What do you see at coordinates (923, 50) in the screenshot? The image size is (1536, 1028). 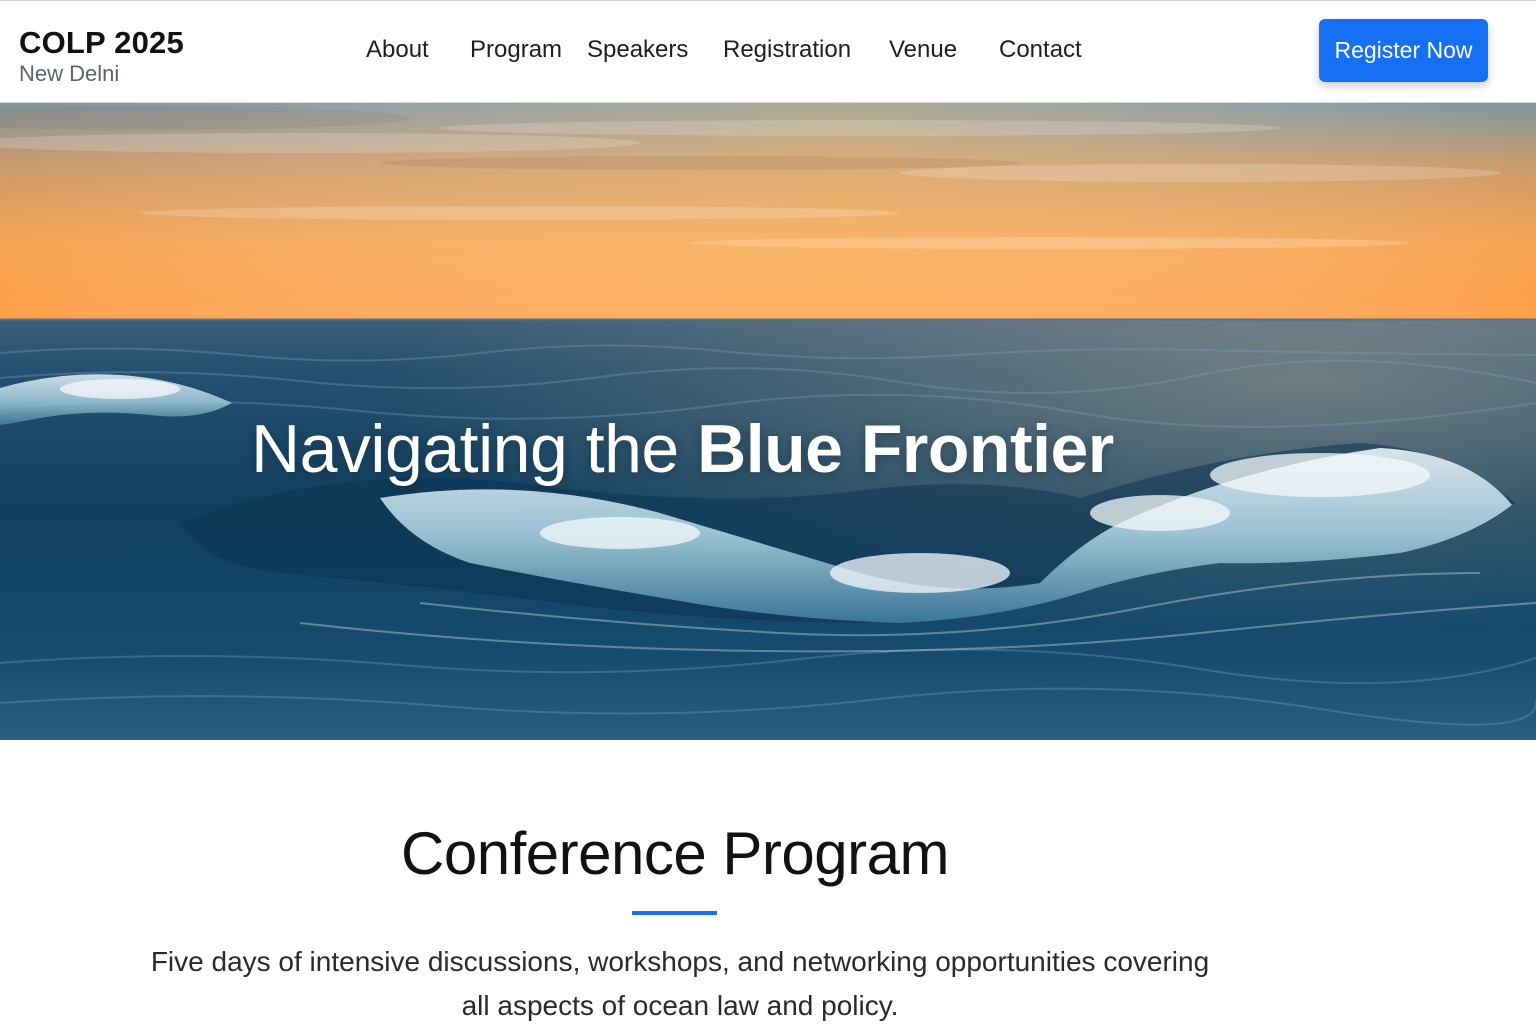 I see `nav-link-venue: Venue` at bounding box center [923, 50].